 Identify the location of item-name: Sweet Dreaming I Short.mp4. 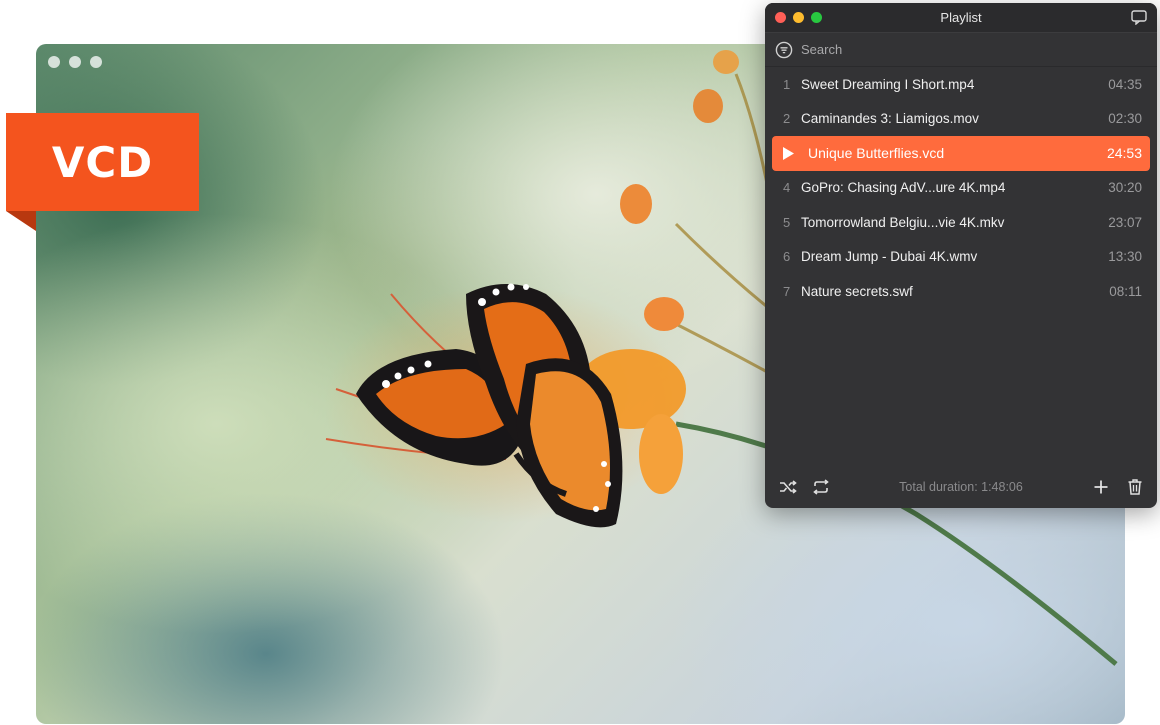
(888, 84).